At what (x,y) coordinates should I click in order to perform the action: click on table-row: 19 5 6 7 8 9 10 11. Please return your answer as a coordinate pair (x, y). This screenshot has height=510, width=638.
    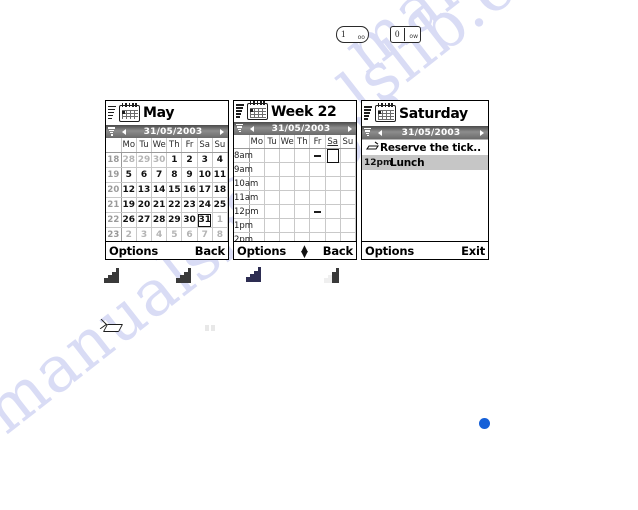
    Looking at the image, I should click on (167, 175).